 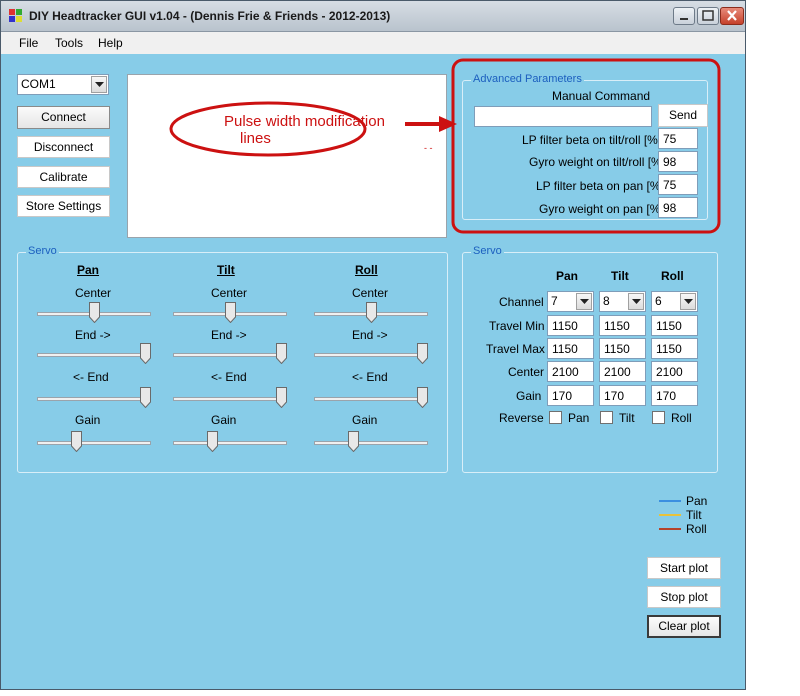 I want to click on manual-command-input, so click(x=563, y=116).